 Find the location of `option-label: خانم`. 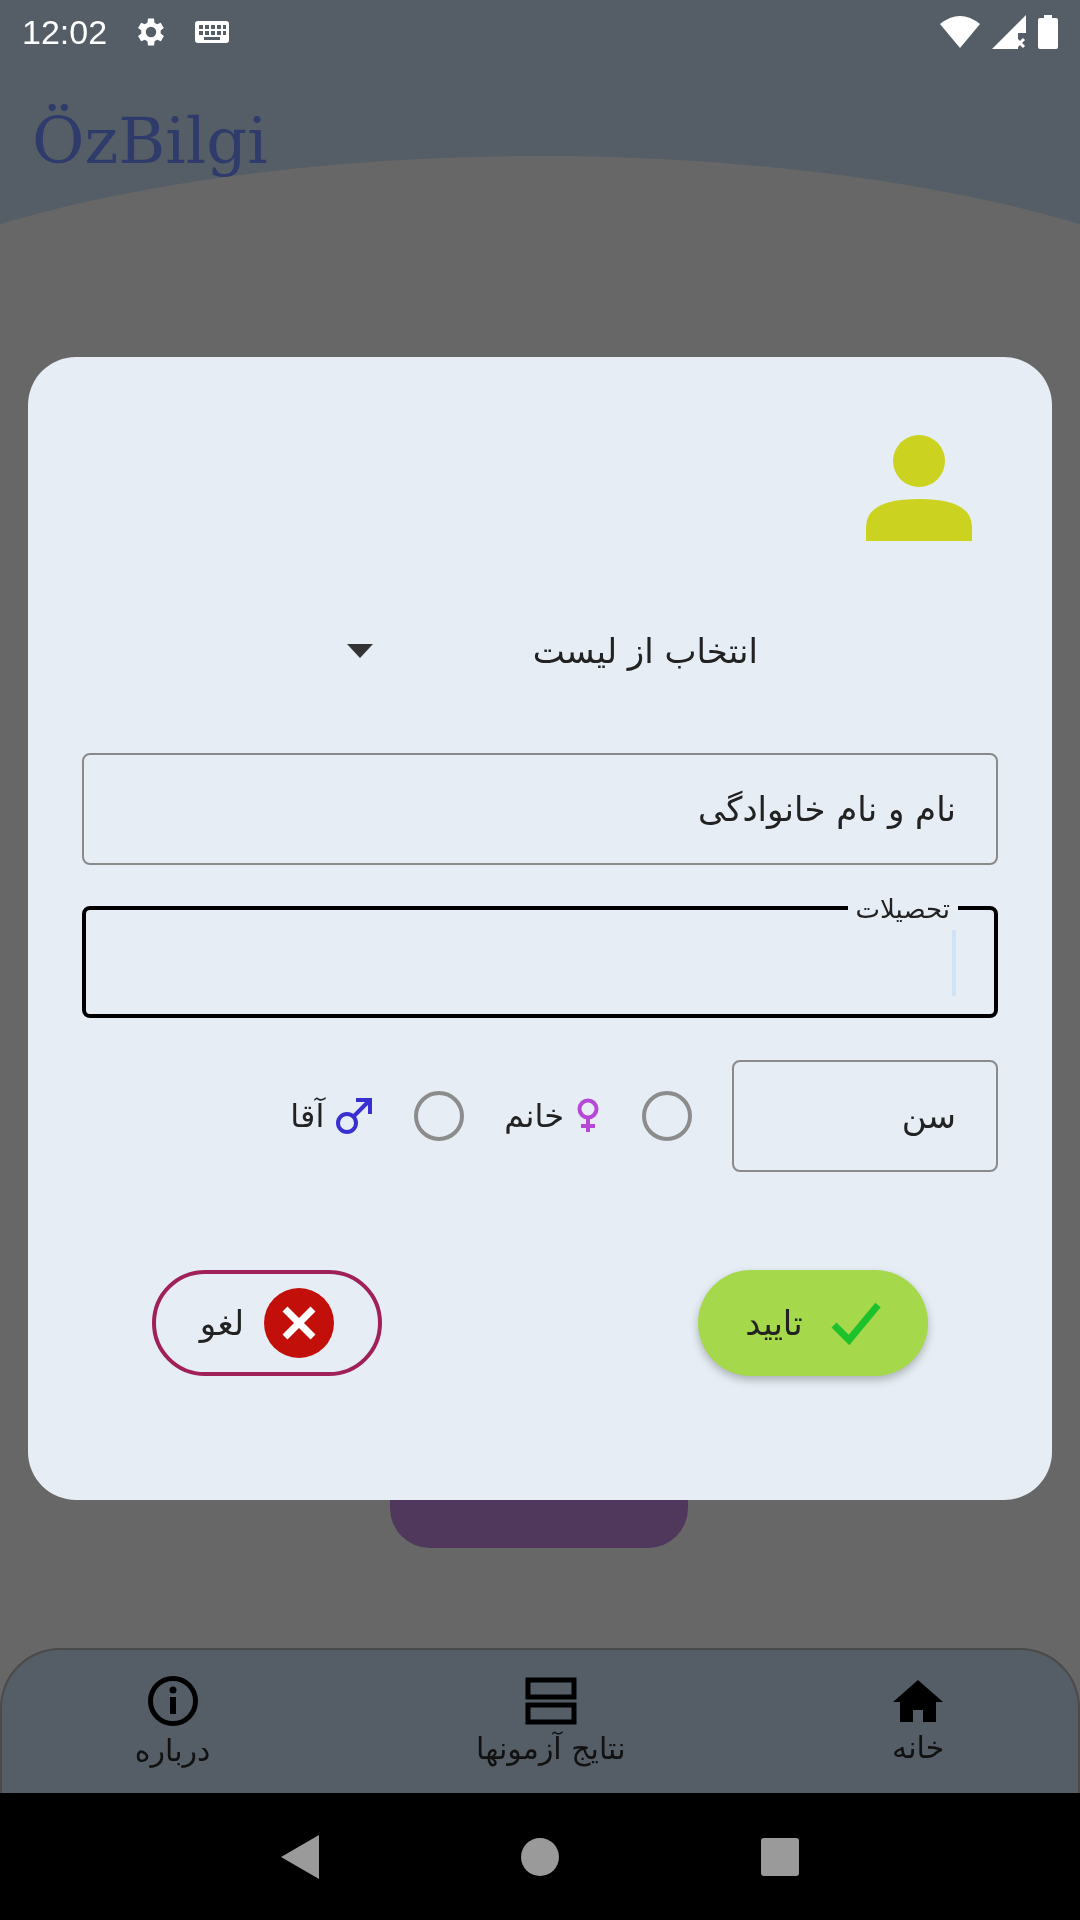

option-label: خانم is located at coordinates (534, 1116).